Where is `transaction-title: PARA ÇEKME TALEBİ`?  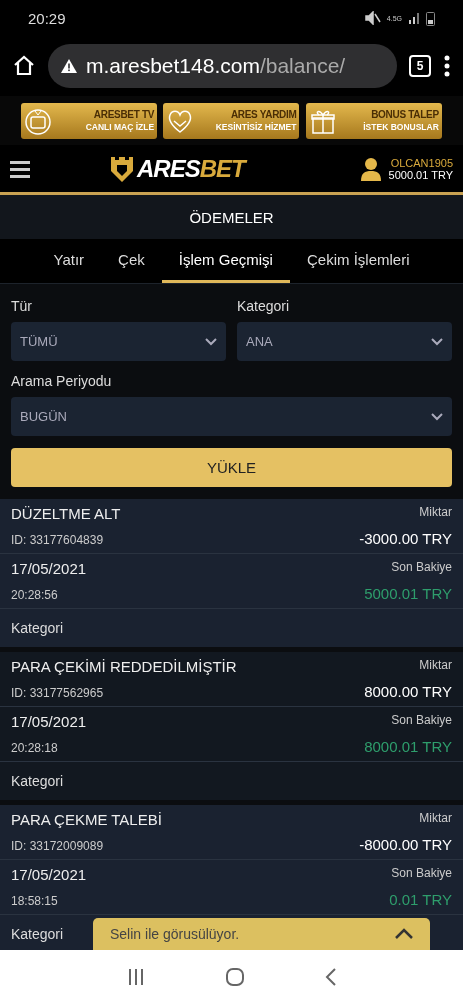
transaction-title: PARA ÇEKME TALEBİ is located at coordinates (86, 819).